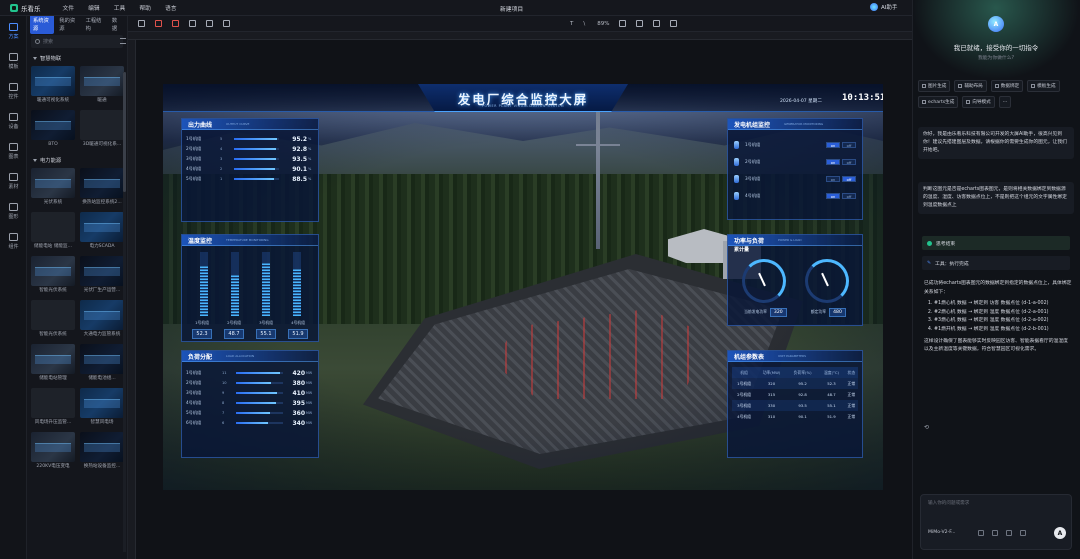  Describe the element at coordinates (674, 23) in the screenshot. I see `align-icon` at that location.